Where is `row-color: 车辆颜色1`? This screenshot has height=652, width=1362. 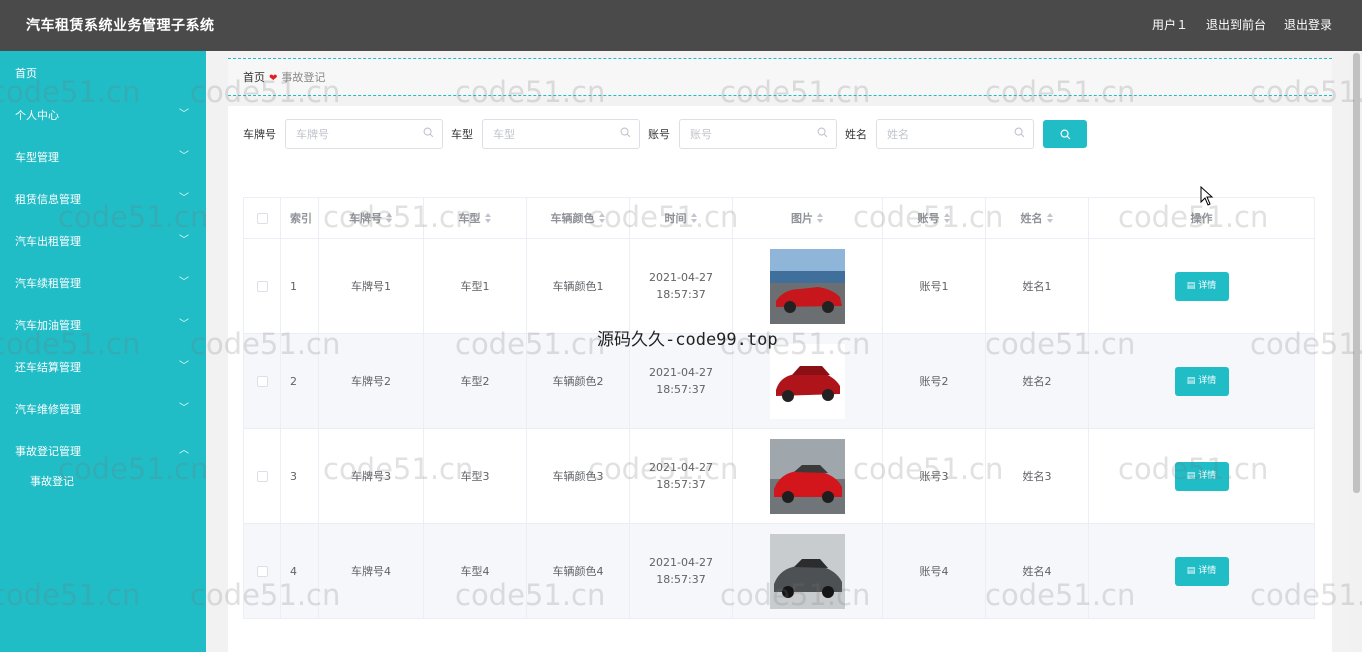 row-color: 车辆颜色1 is located at coordinates (578, 286).